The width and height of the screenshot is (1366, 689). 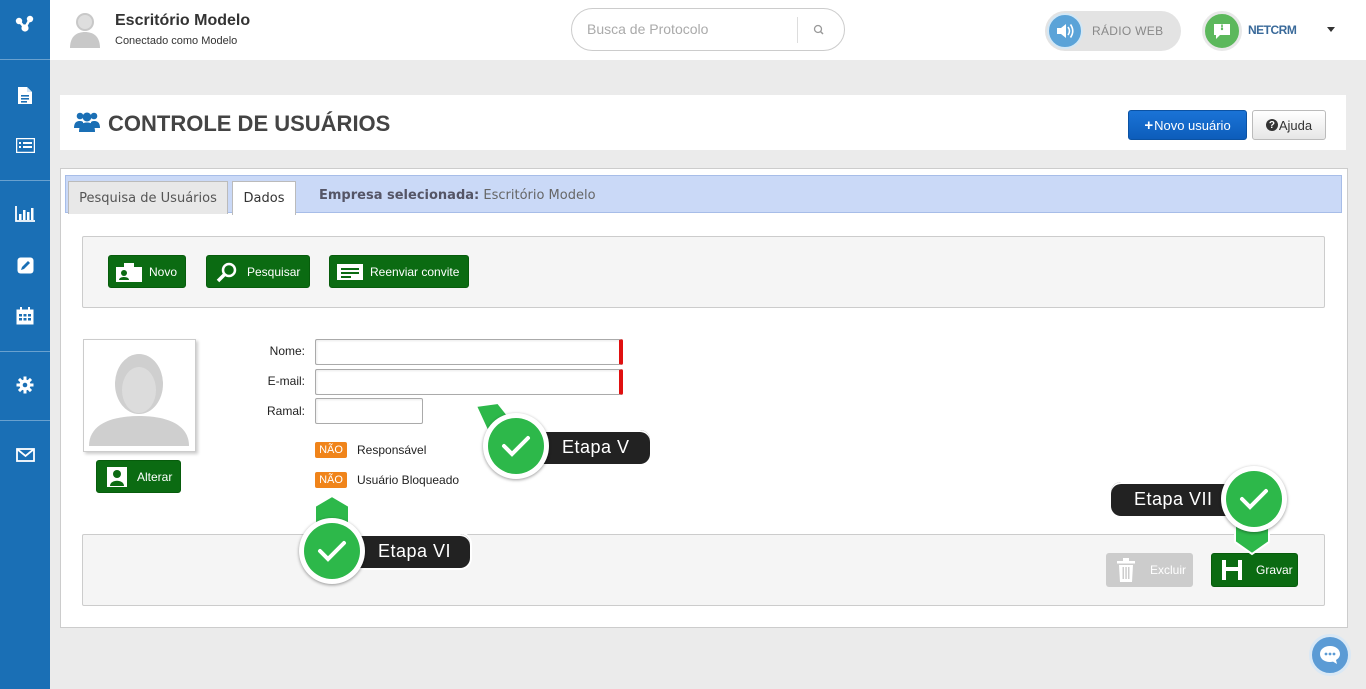 What do you see at coordinates (1330, 655) in the screenshot?
I see `chat-bubble-icon` at bounding box center [1330, 655].